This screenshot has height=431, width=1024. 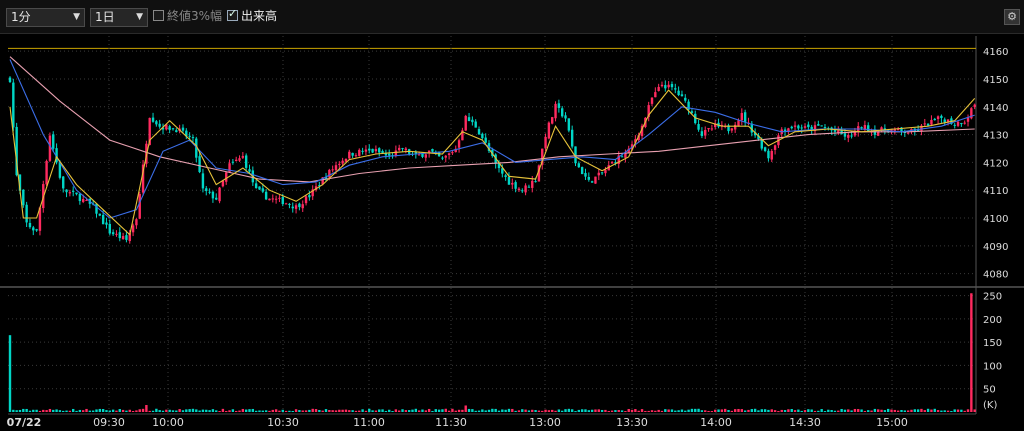 What do you see at coordinates (109, 422) in the screenshot?
I see `time-tick-label: 09:30` at bounding box center [109, 422].